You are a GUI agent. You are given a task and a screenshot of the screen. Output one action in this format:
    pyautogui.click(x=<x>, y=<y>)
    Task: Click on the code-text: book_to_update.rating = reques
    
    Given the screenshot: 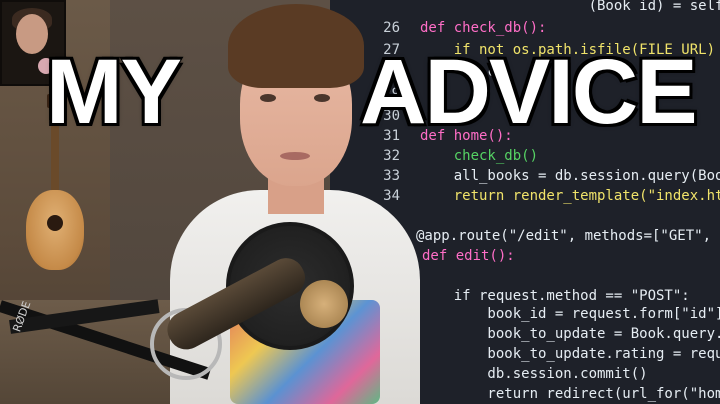 What is the action you would take?
    pyautogui.click(x=570, y=354)
    